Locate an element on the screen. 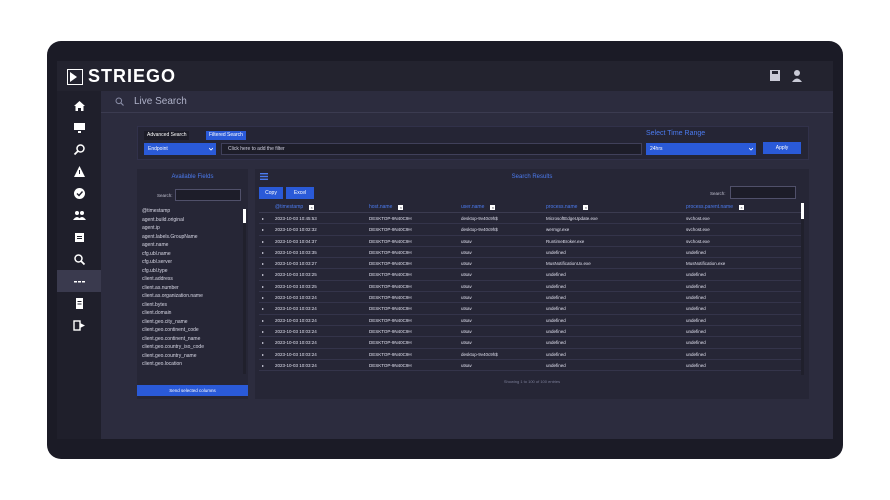 The height and width of the screenshot is (500, 890). results-search-label: Search: is located at coordinates (718, 193).